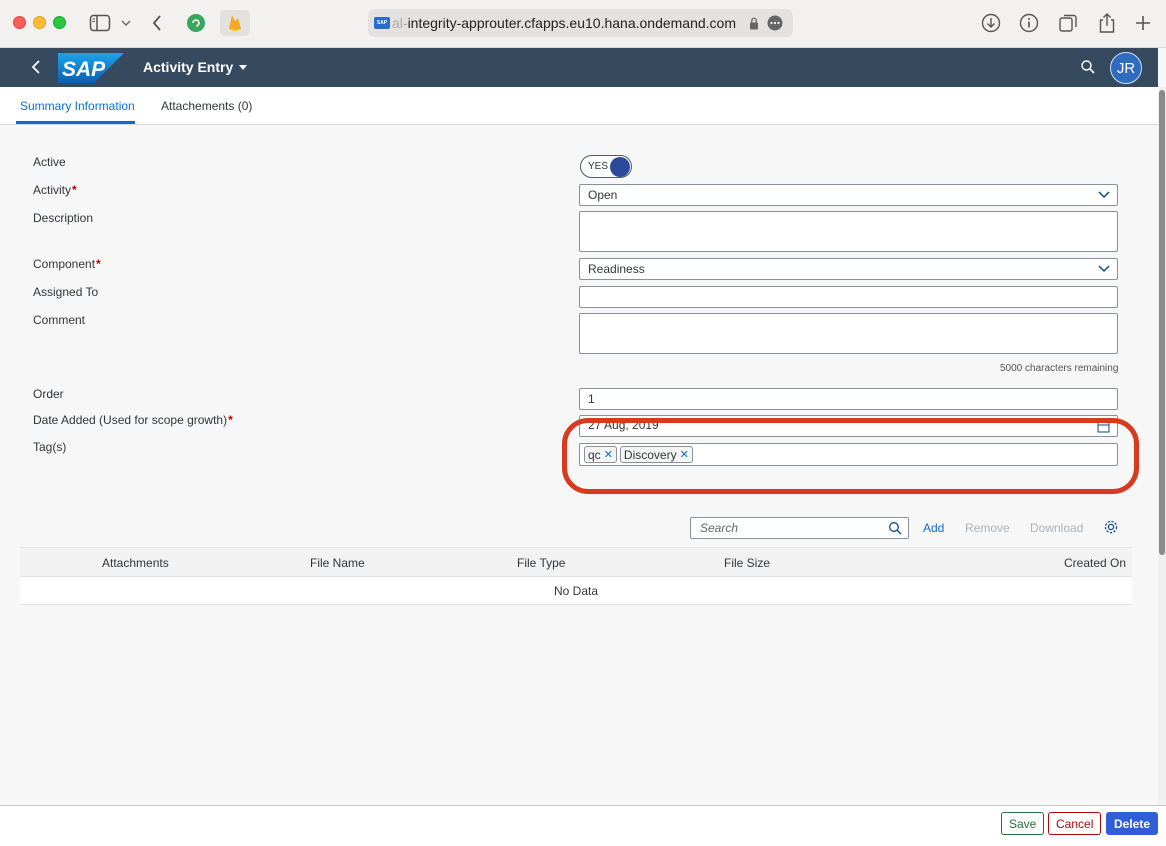 The width and height of the screenshot is (1166, 846). I want to click on activity-select: Open, so click(848, 195).